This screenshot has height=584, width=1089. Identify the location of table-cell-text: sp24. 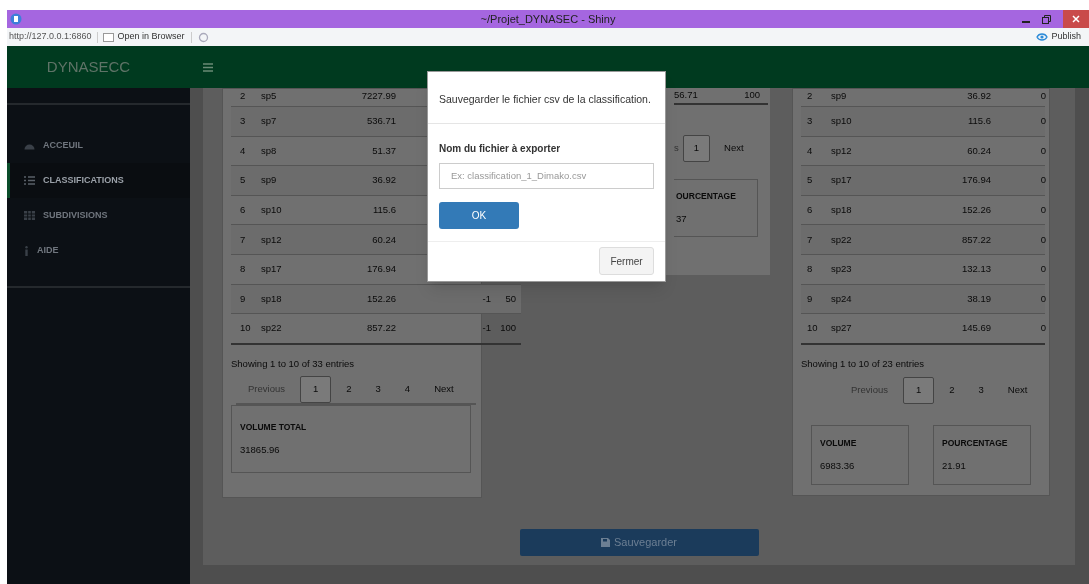
(842, 298).